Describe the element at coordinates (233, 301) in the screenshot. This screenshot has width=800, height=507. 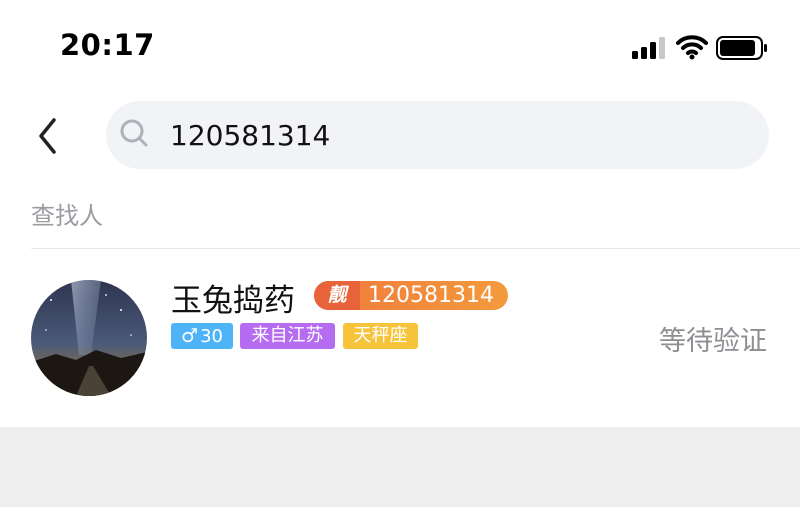
I see `user-name: 玉兔捣药` at that location.